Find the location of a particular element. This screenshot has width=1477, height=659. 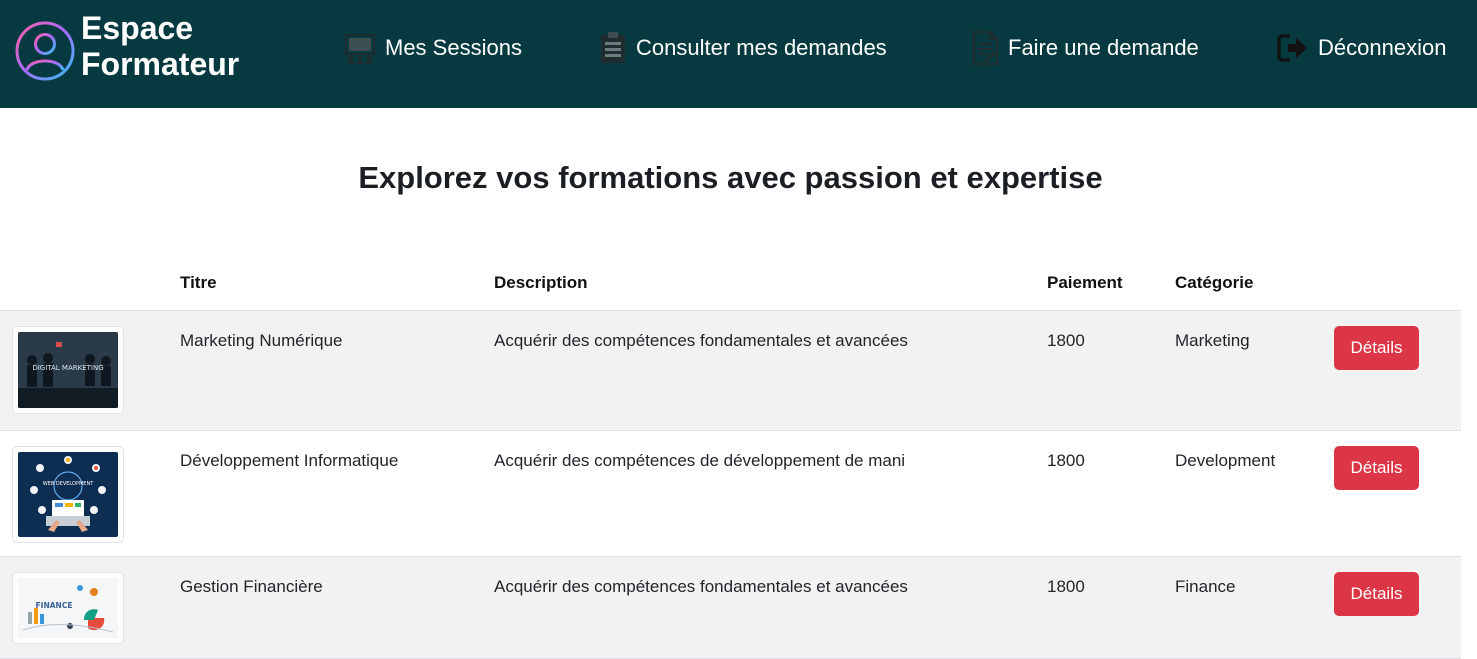

cell-category: Development is located at coordinates (1225, 460).